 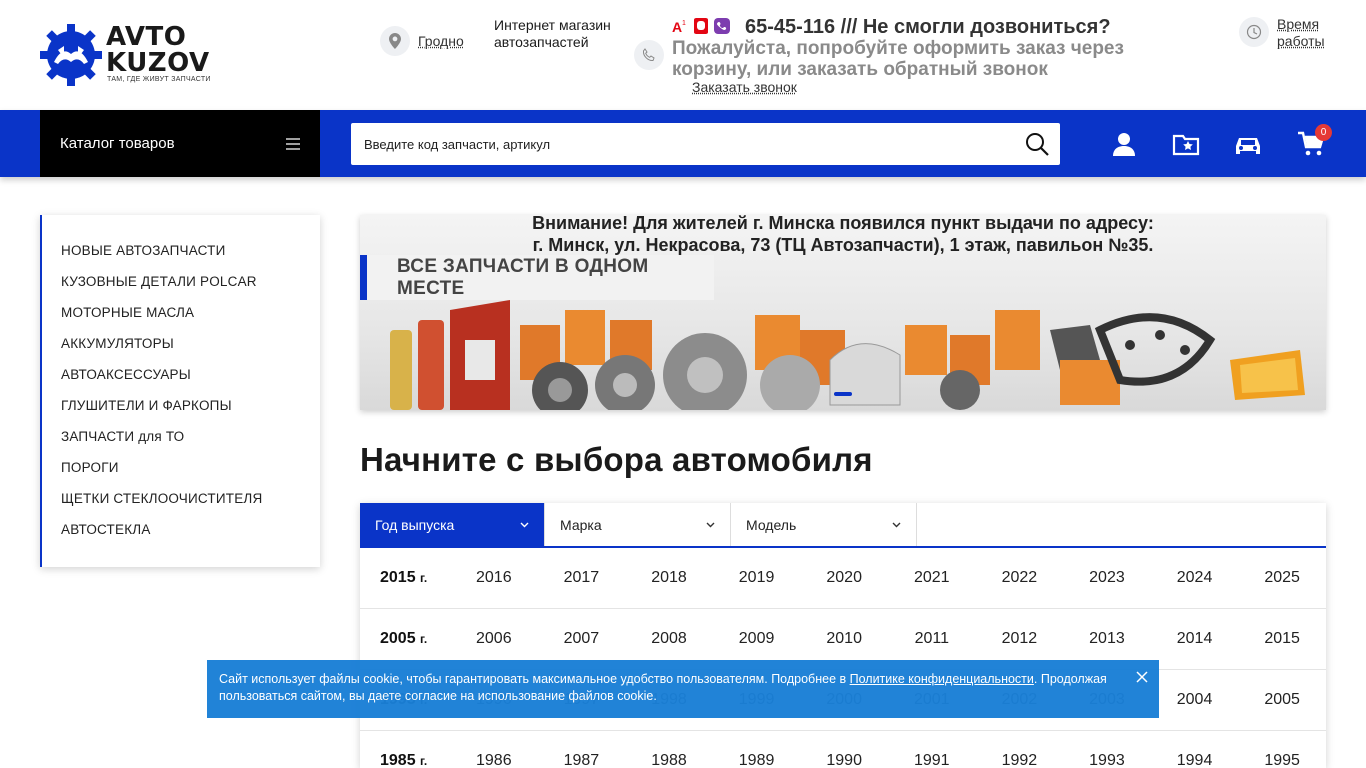 What do you see at coordinates (1195, 578) in the screenshot?
I see `year-option: 2024` at bounding box center [1195, 578].